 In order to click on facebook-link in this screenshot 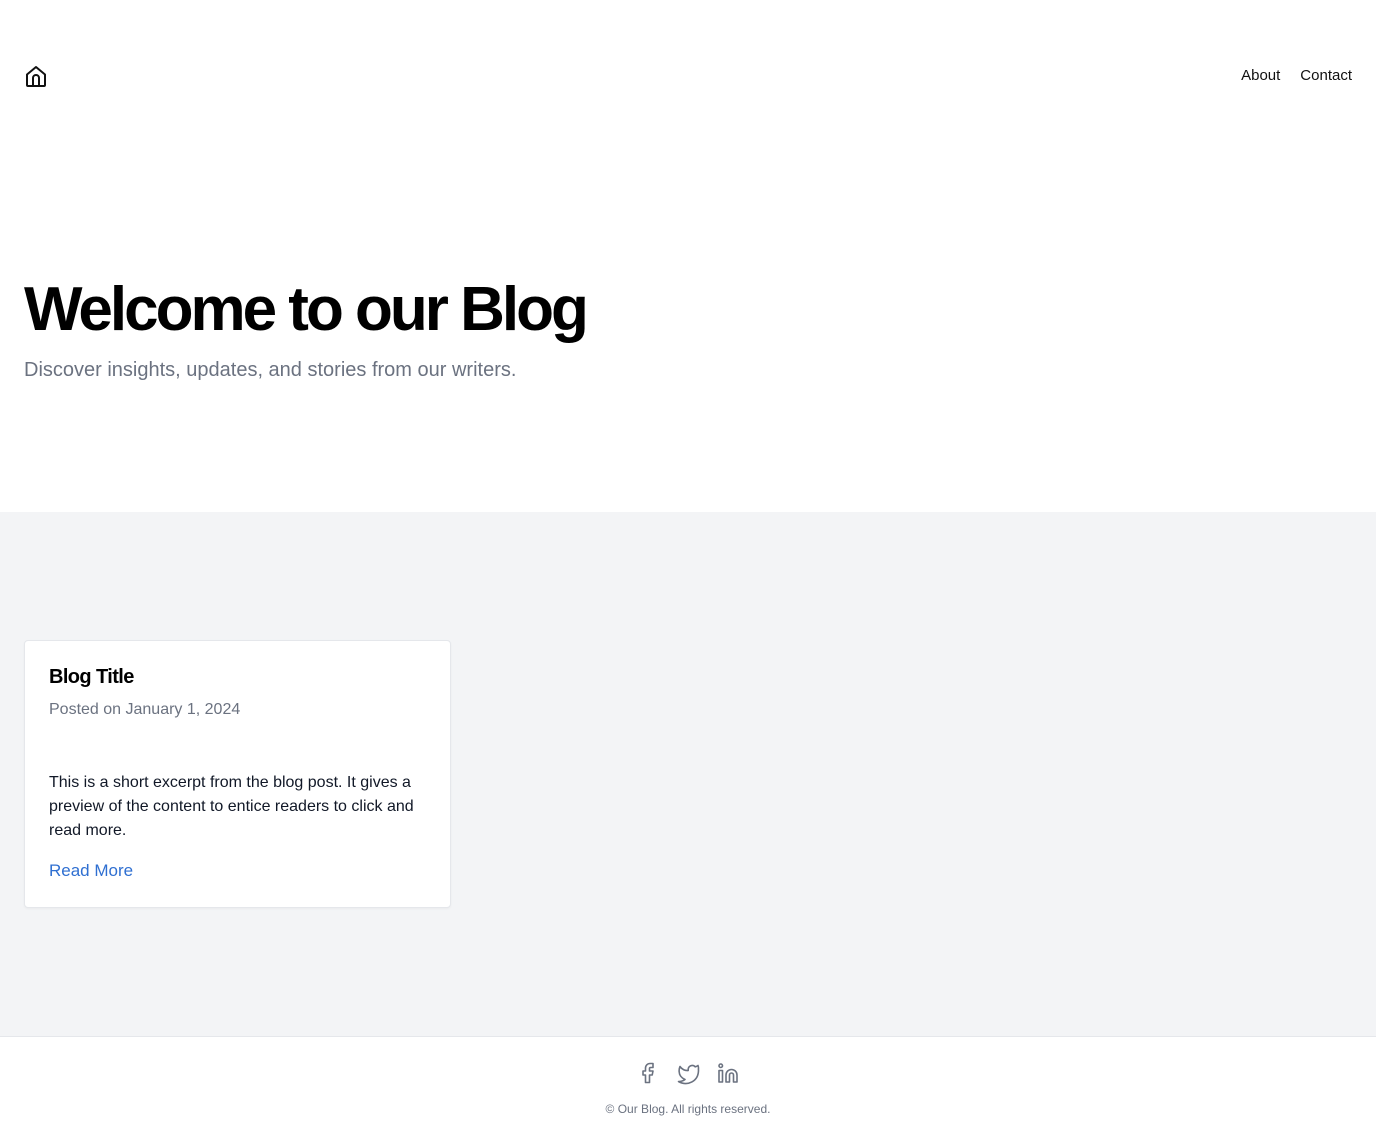, I will do `click(648, 1073)`.